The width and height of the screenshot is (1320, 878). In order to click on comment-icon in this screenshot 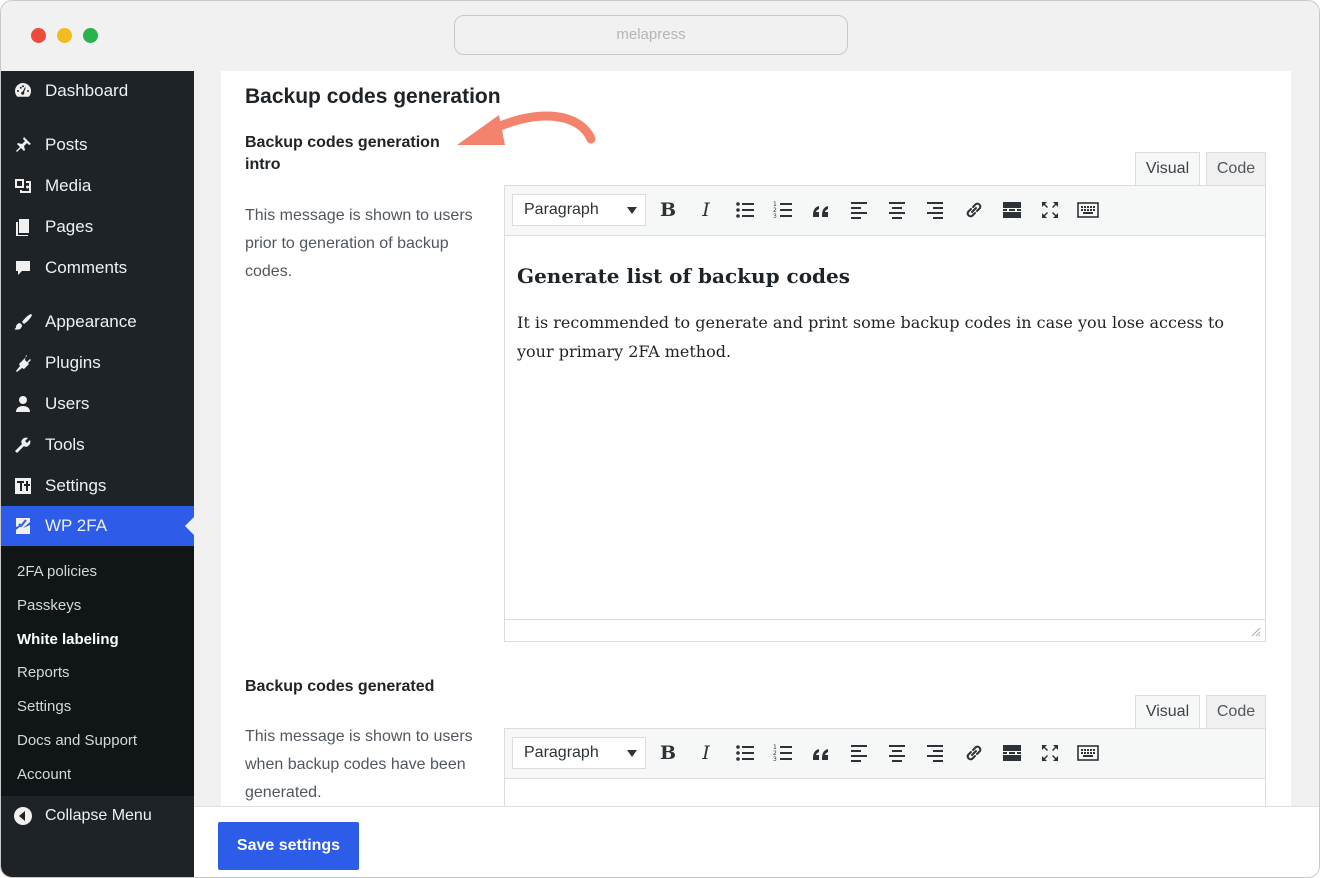, I will do `click(23, 268)`.